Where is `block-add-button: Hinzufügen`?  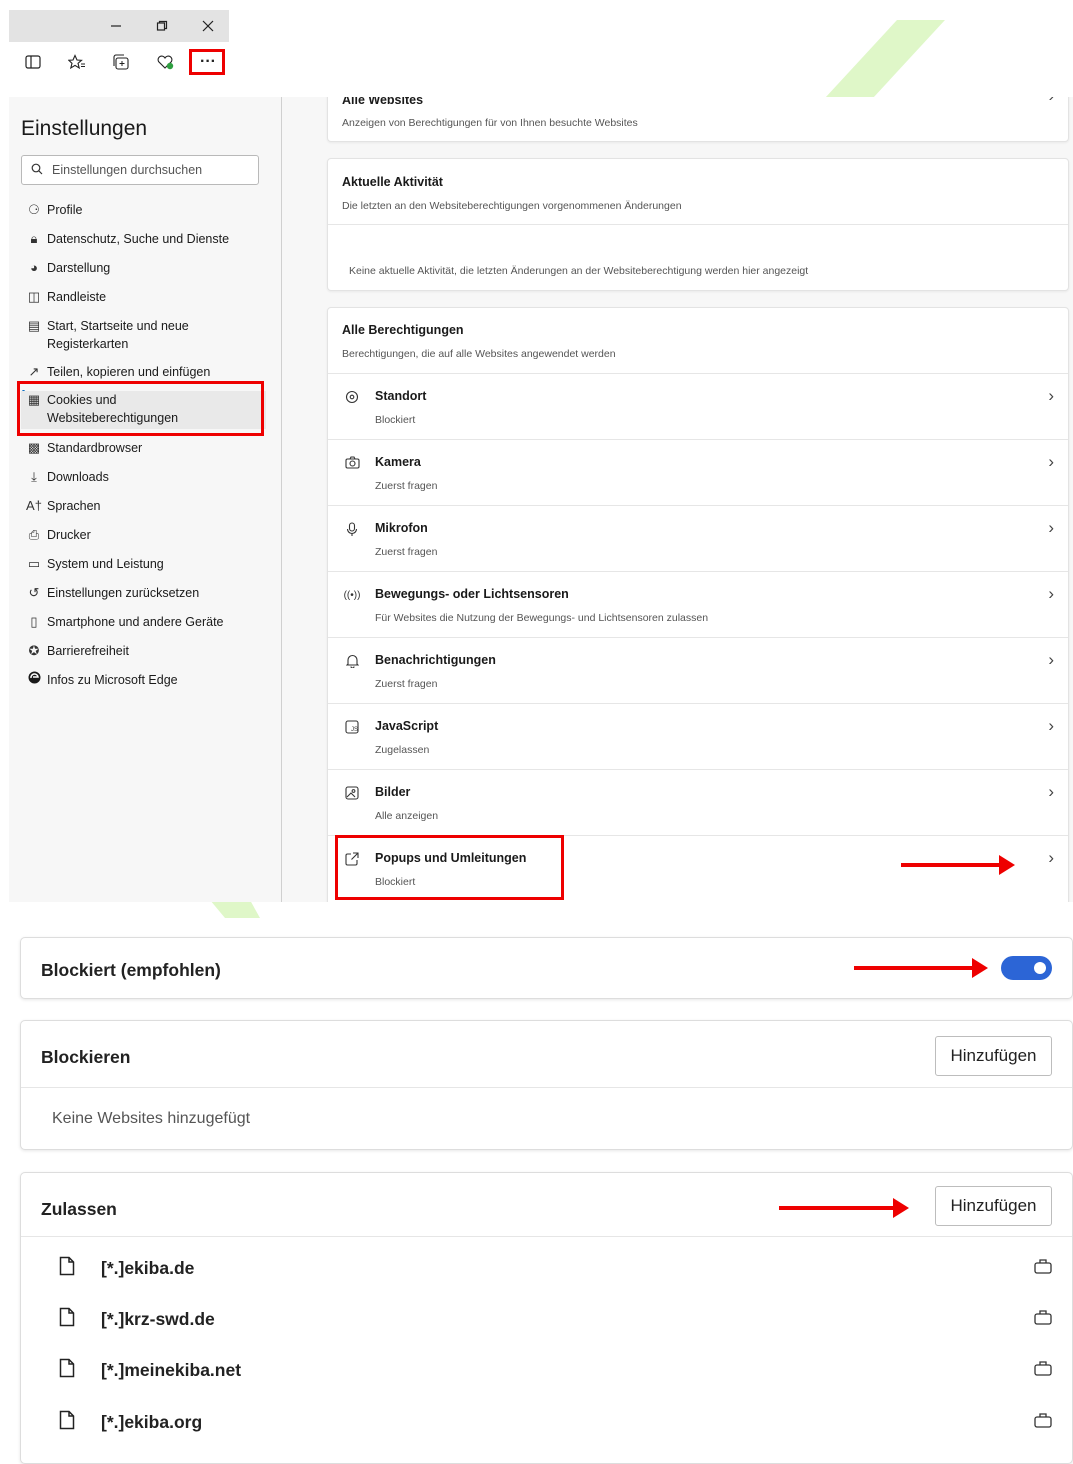
block-add-button: Hinzufügen is located at coordinates (993, 1056).